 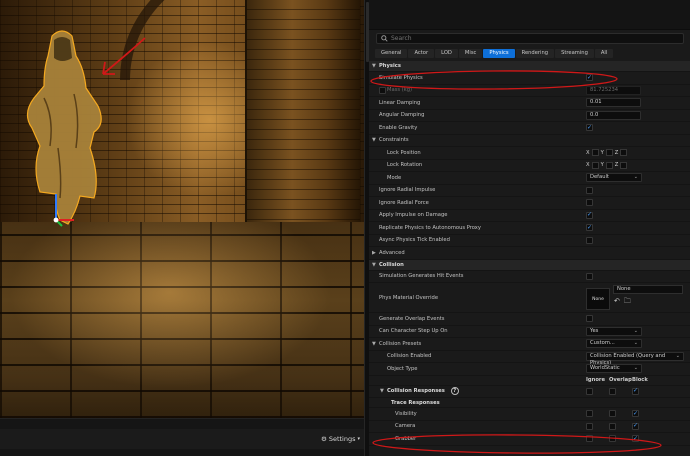 I want to click on viewport-bottom-bar: ⚙ Settings ▾, so click(x=182, y=437).